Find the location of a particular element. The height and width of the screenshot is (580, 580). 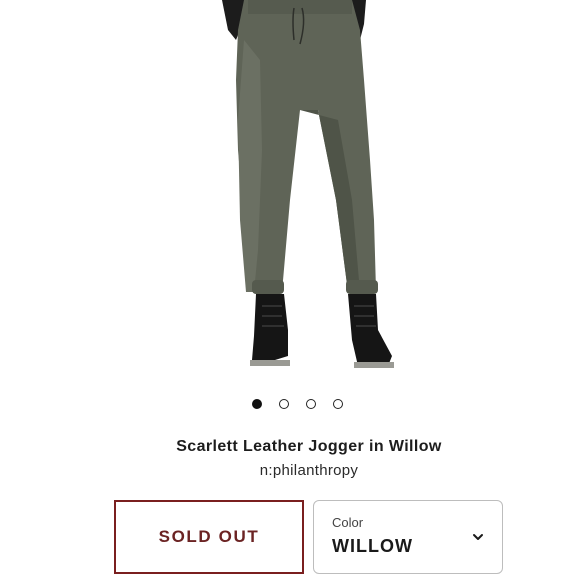

sold-out-label: SOLD OUT is located at coordinates (209, 536).